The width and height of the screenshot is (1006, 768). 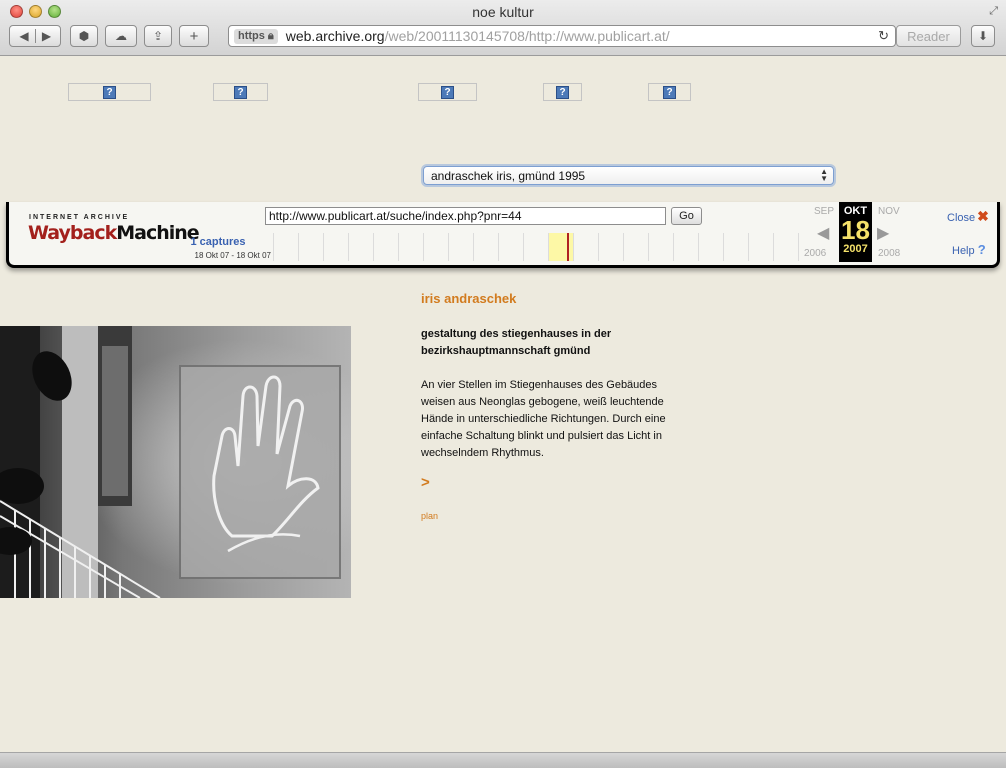 What do you see at coordinates (24, 36) in the screenshot?
I see `back-icon: ◀` at bounding box center [24, 36].